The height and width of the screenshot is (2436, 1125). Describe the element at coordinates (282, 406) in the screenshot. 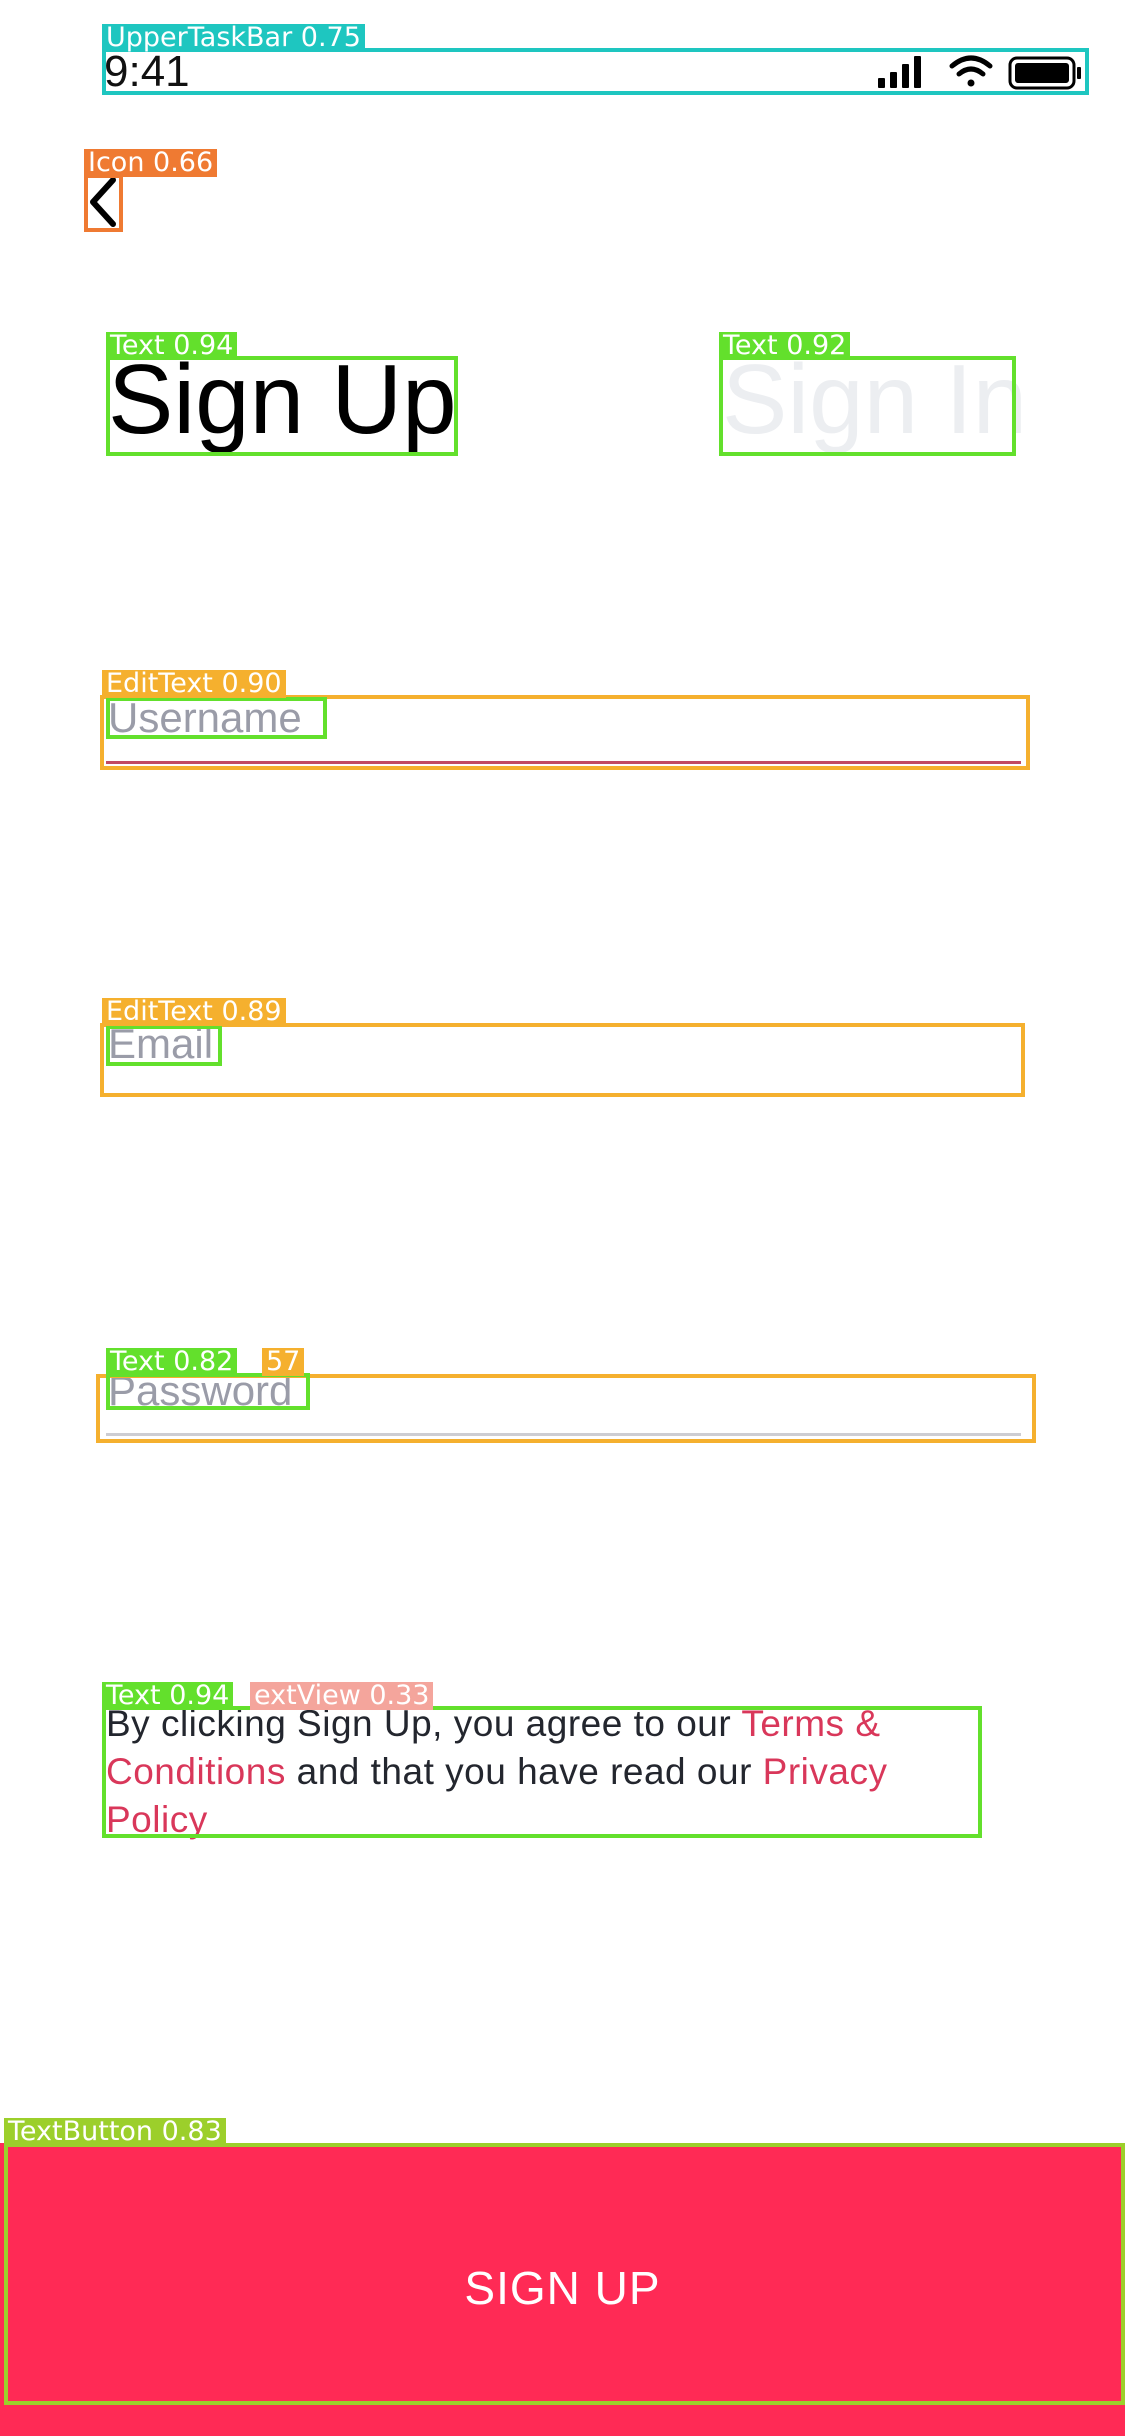

I see `annotation-box-text-sign-up` at that location.